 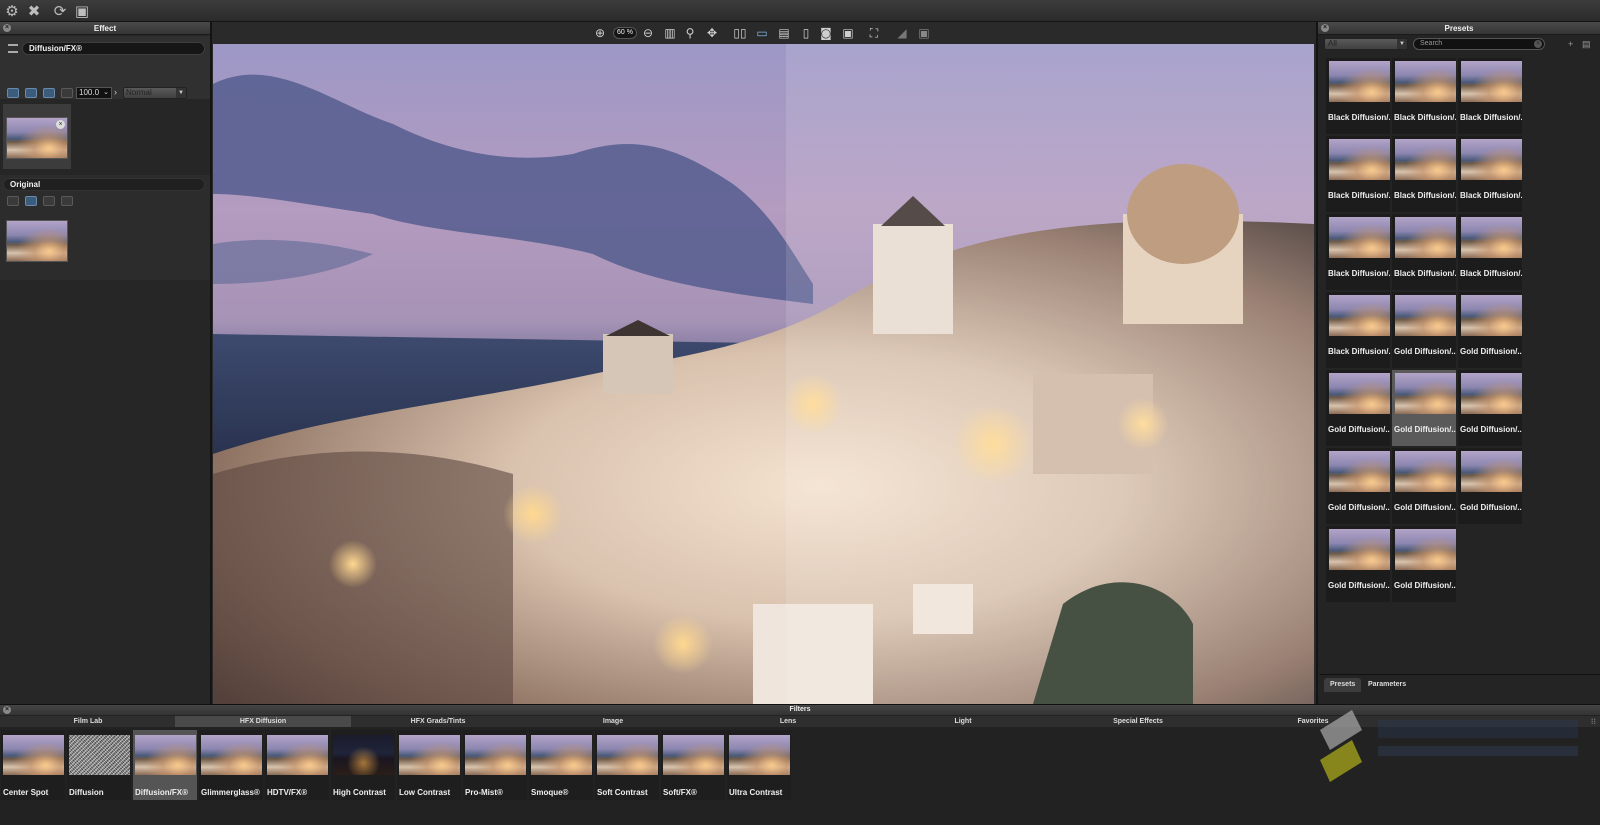 What do you see at coordinates (60, 124) in the screenshot?
I see `remove-layer-icon: ×` at bounding box center [60, 124].